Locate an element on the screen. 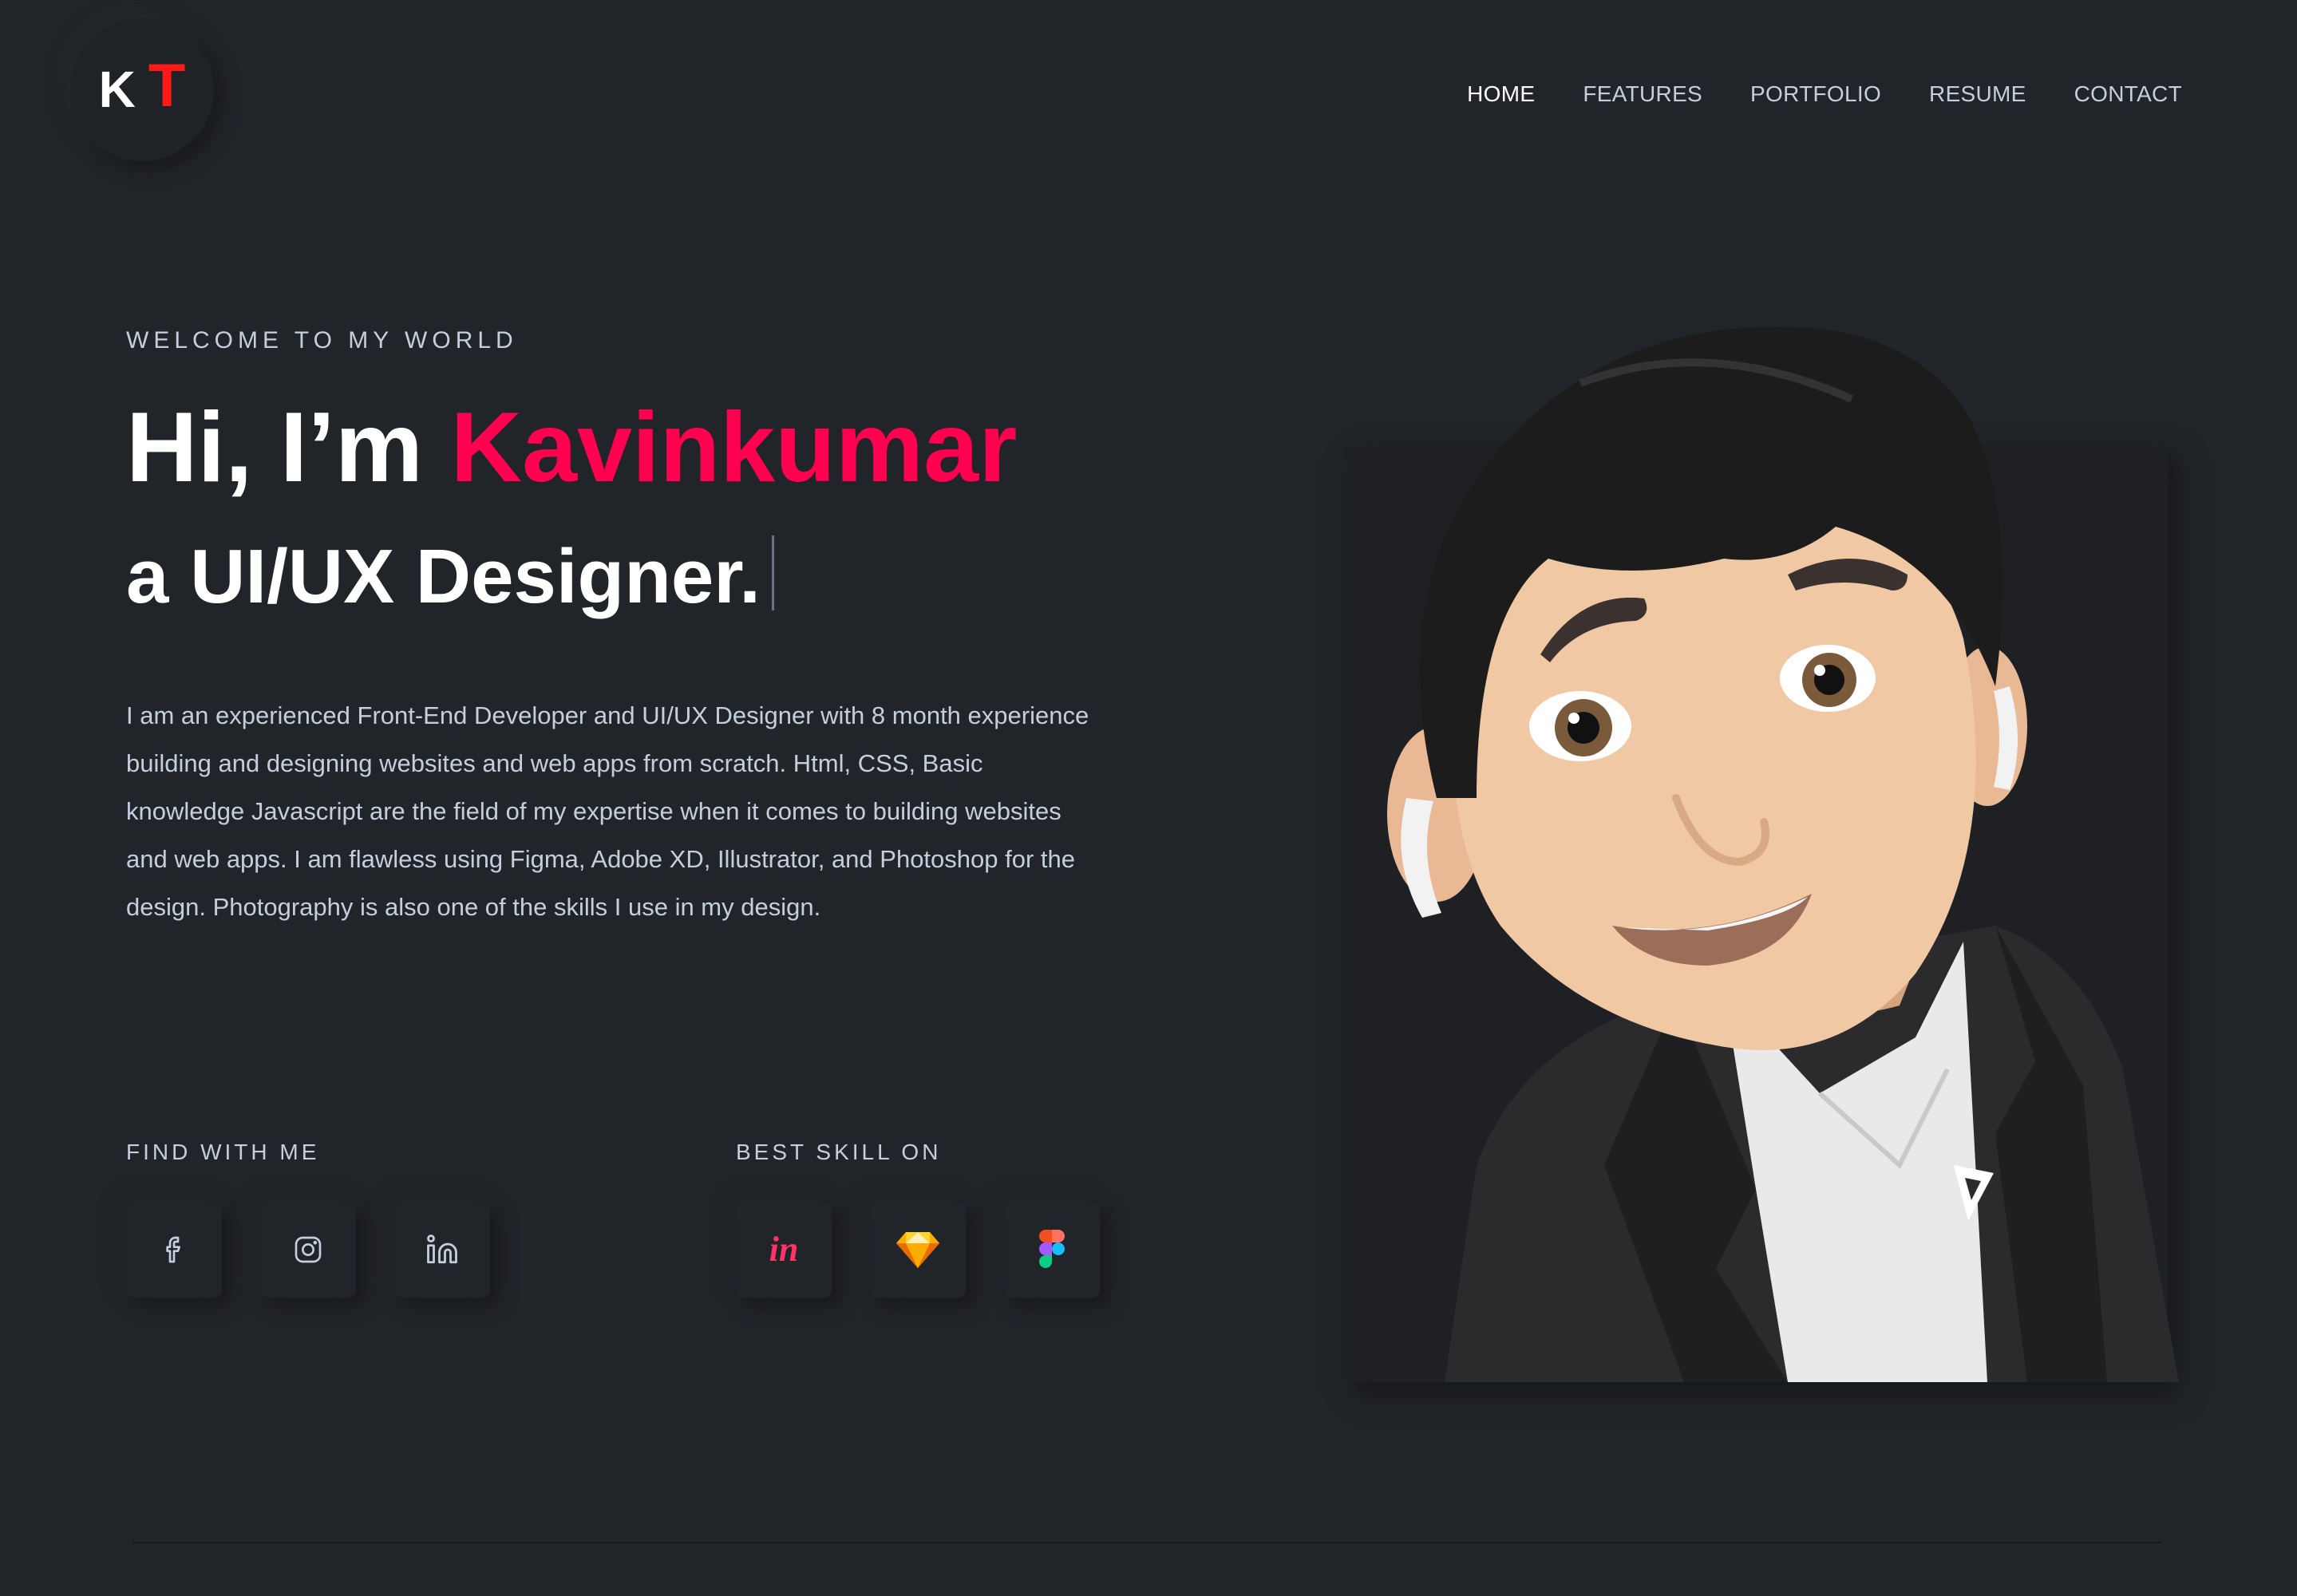 The width and height of the screenshot is (2297, 1596). nav-home: HOME is located at coordinates (1501, 94).